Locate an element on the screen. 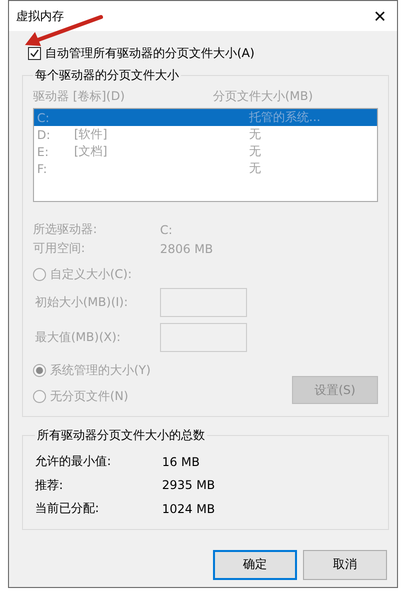  info-value: 2806 MB is located at coordinates (186, 249).